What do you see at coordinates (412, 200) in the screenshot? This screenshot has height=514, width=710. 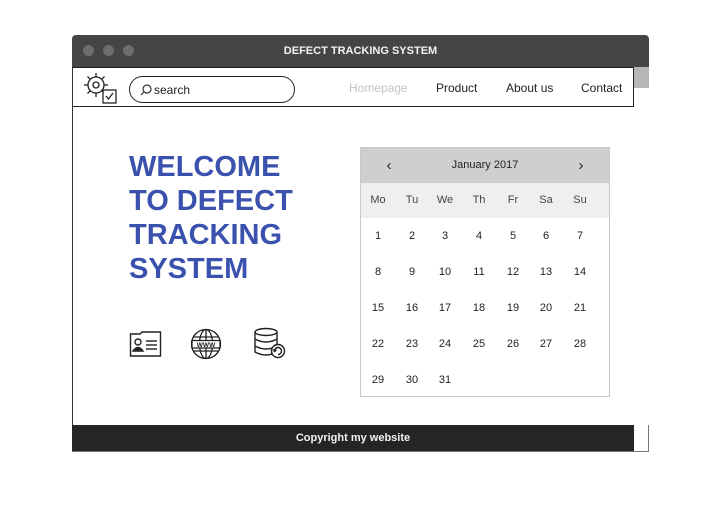 I see `weekday-label: Tu` at bounding box center [412, 200].